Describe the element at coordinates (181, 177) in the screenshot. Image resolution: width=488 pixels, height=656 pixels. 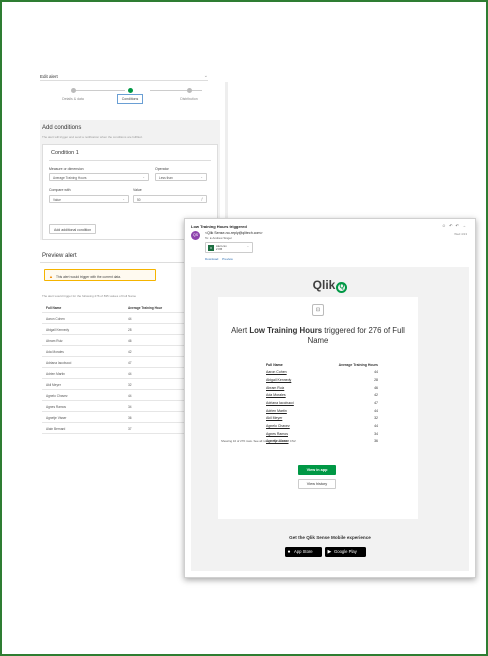
I see `operator-select: Less than ⌄` at that location.